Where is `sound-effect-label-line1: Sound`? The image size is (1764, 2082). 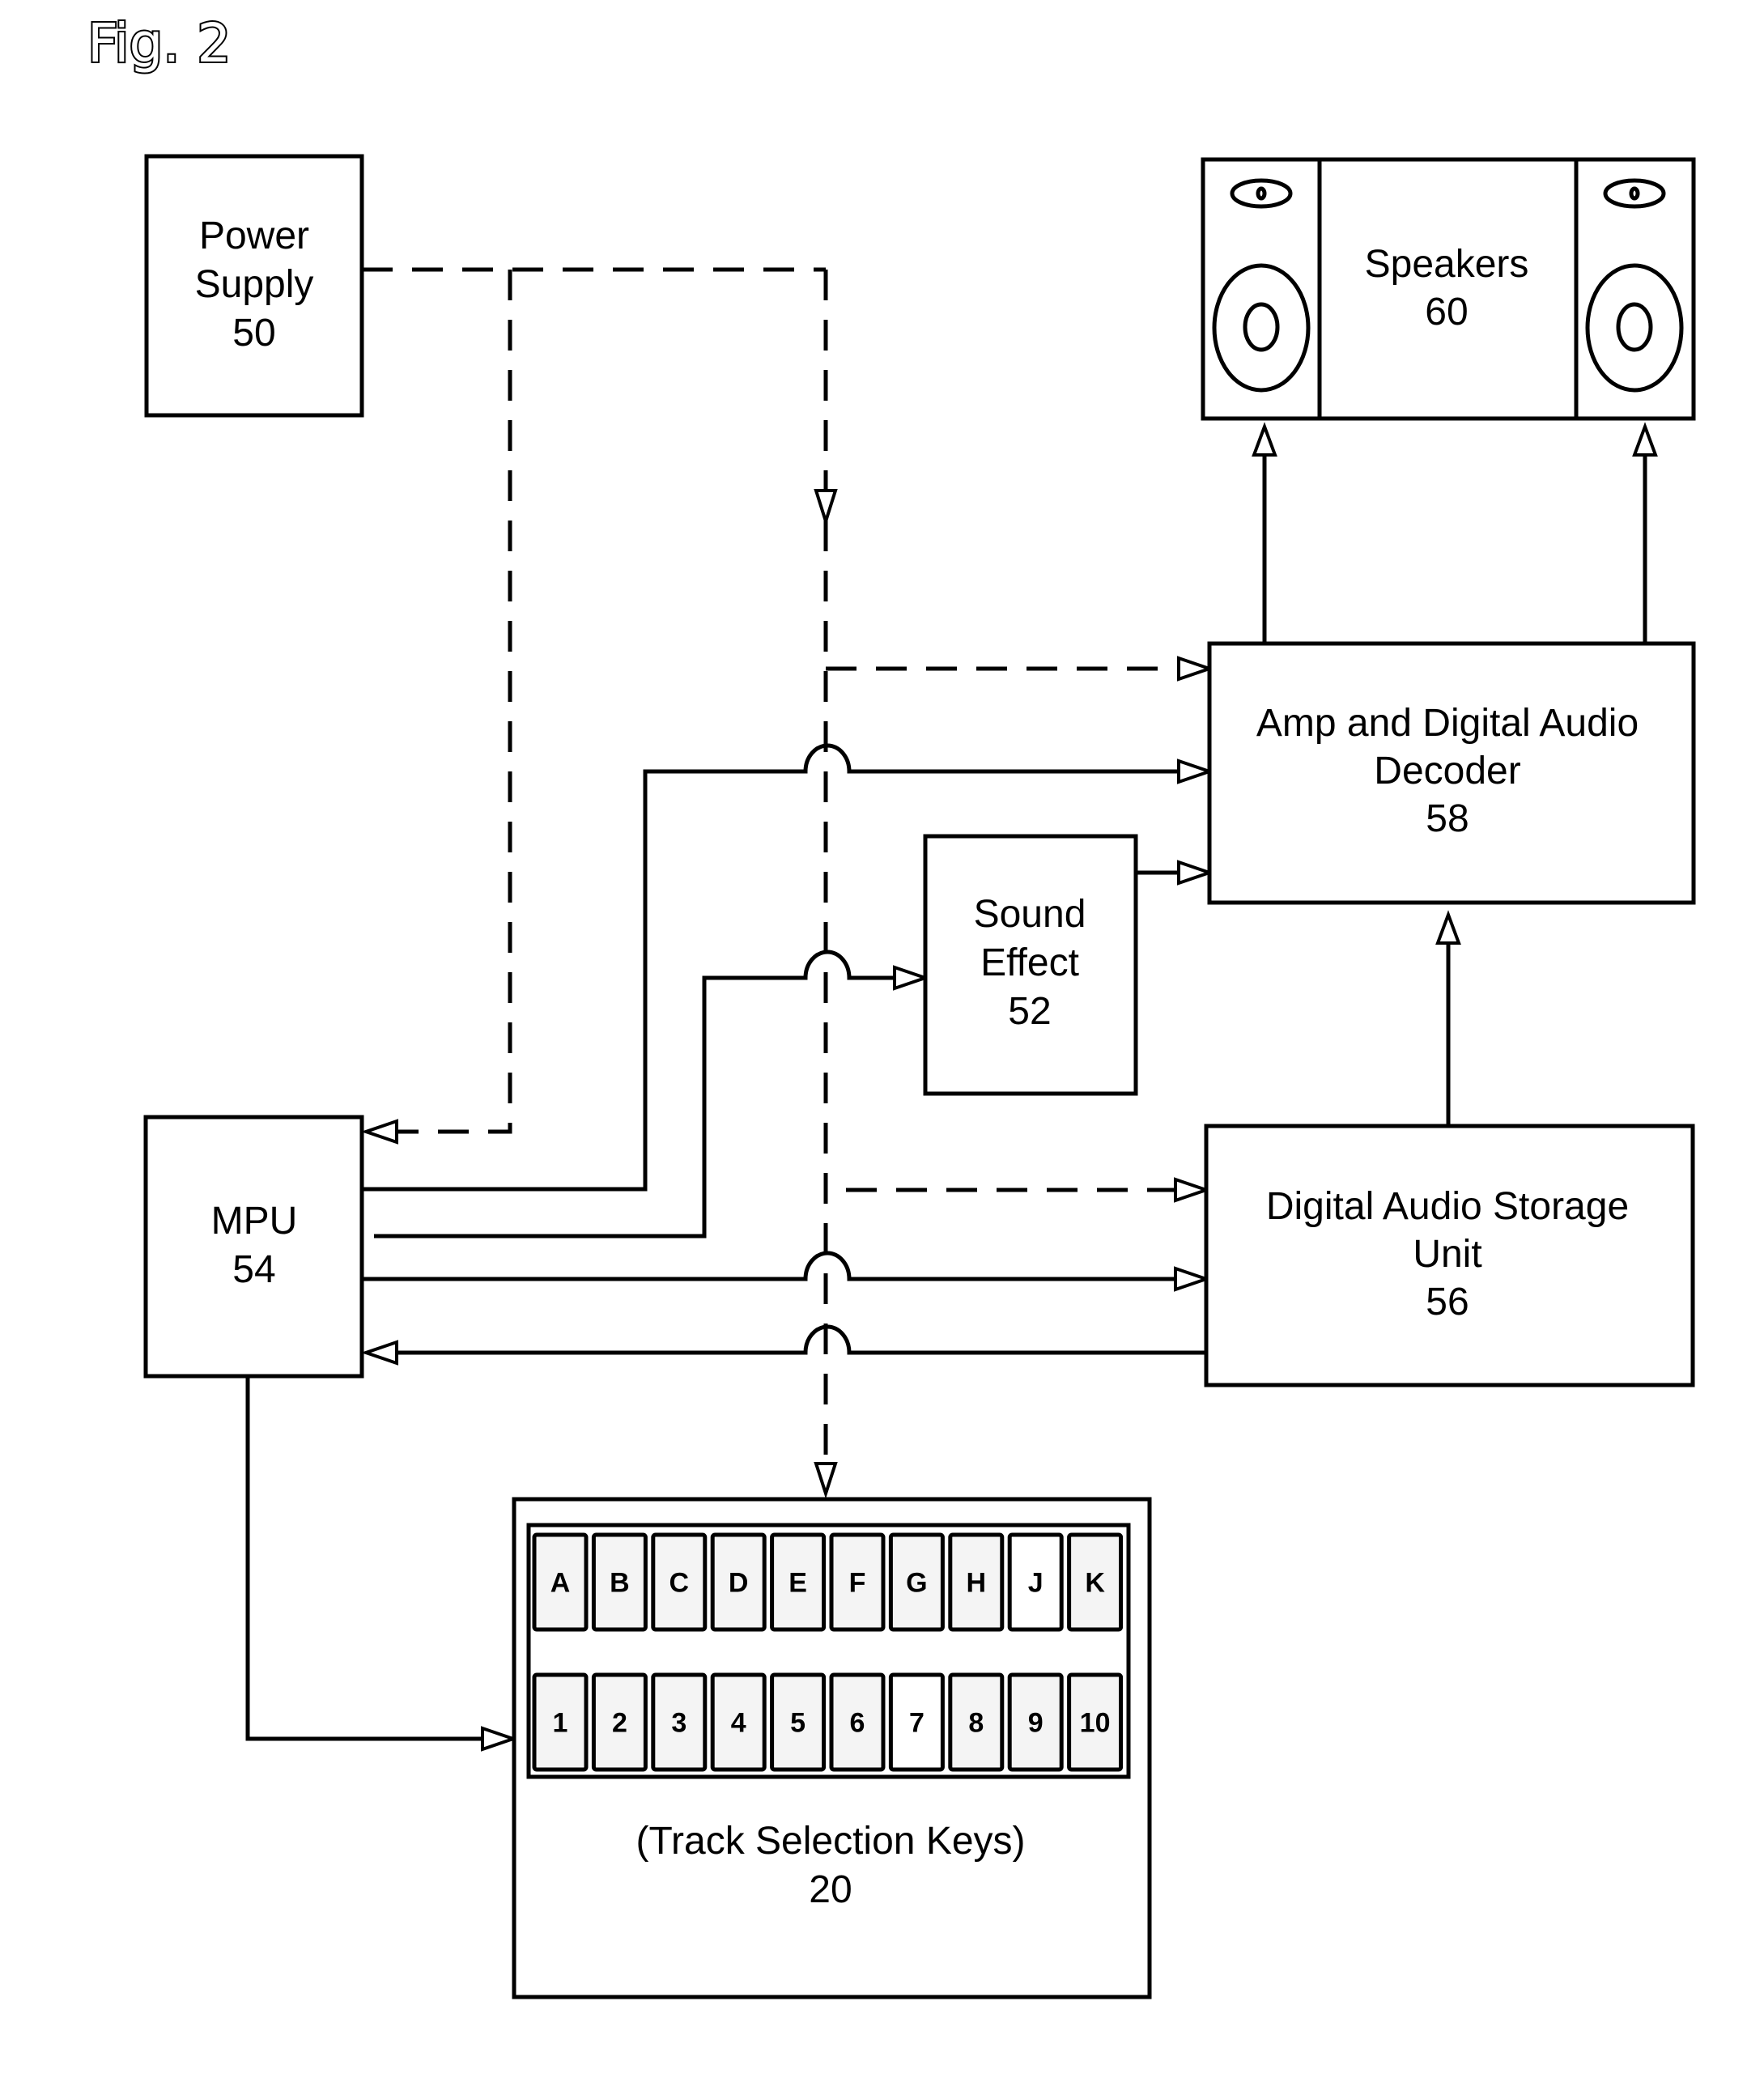
sound-effect-label-line1: Sound is located at coordinates (1030, 914).